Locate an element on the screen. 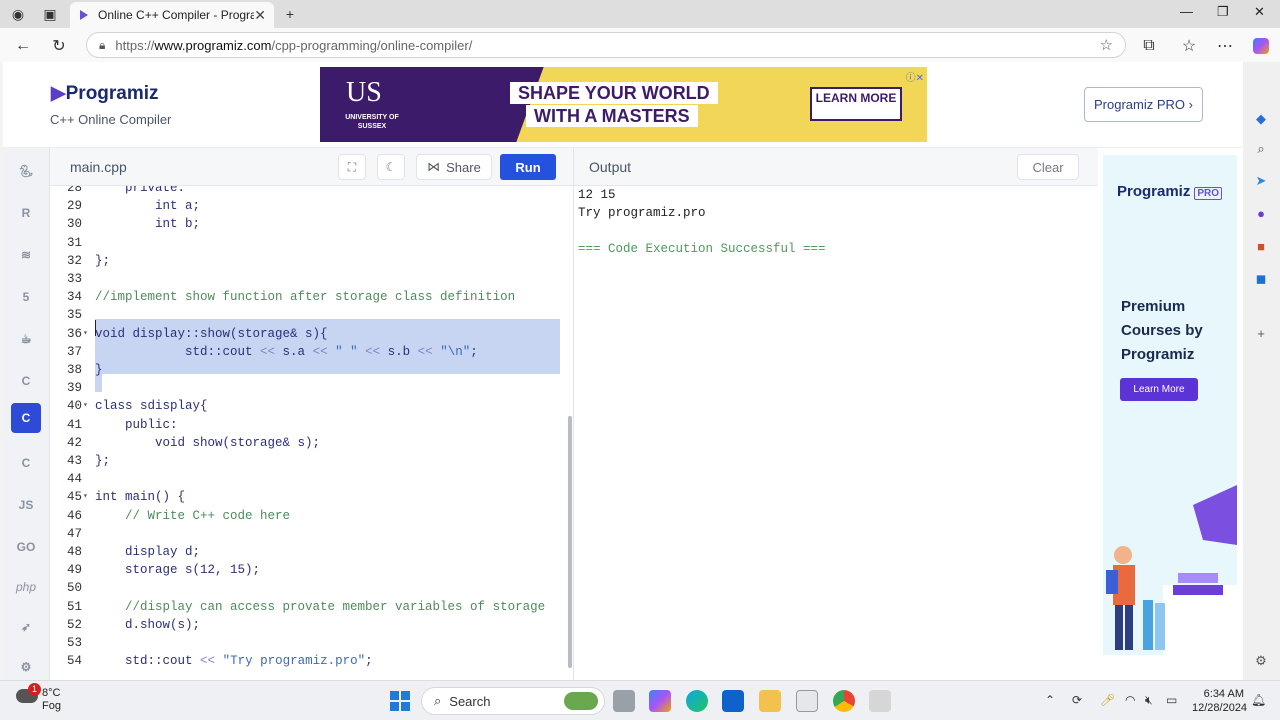 This screenshot has height=720, width=1280. lang-csharp-icon: C is located at coordinates (26, 463).